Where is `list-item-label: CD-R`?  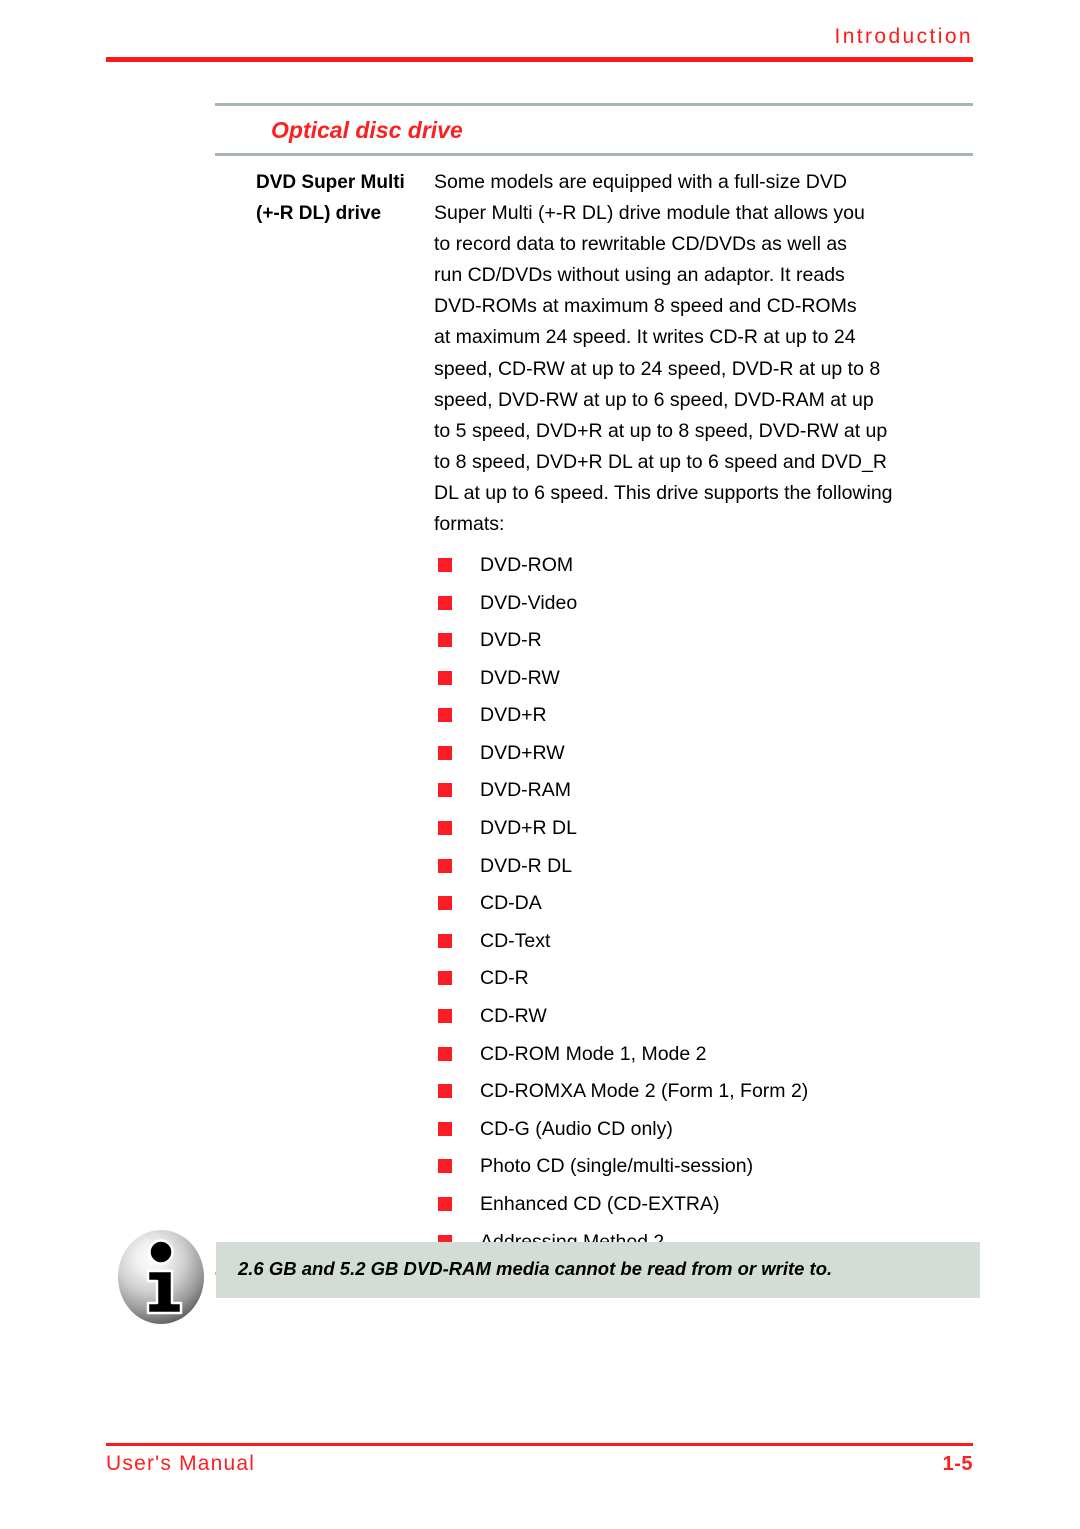
list-item-label: CD-R is located at coordinates (504, 978).